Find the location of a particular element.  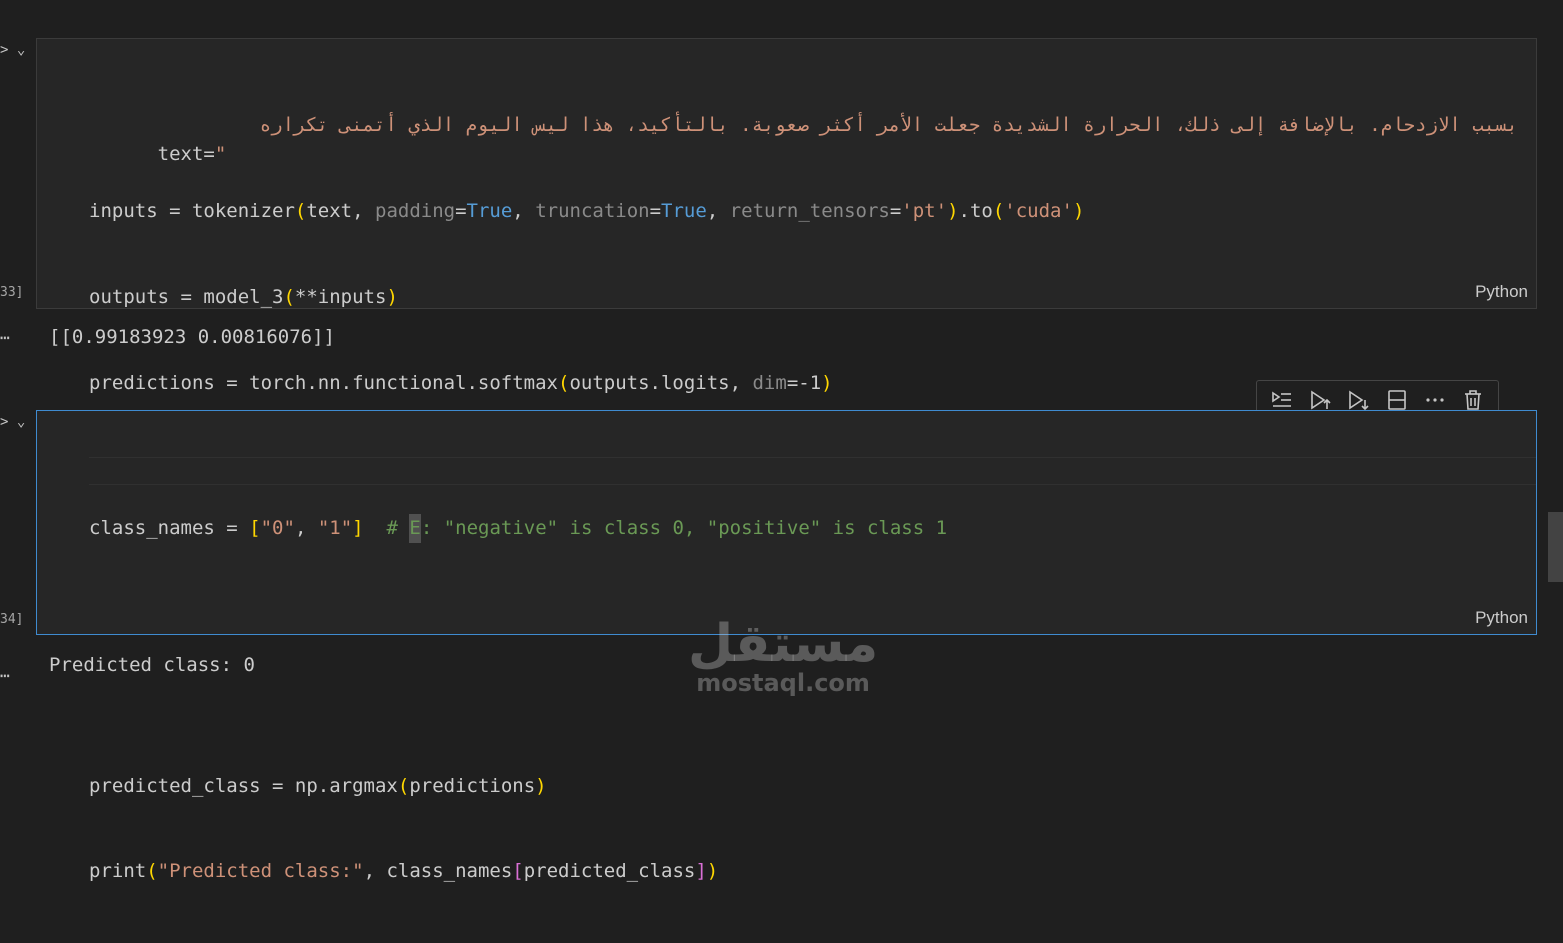

execution-count: 34] is located at coordinates (12, 619).